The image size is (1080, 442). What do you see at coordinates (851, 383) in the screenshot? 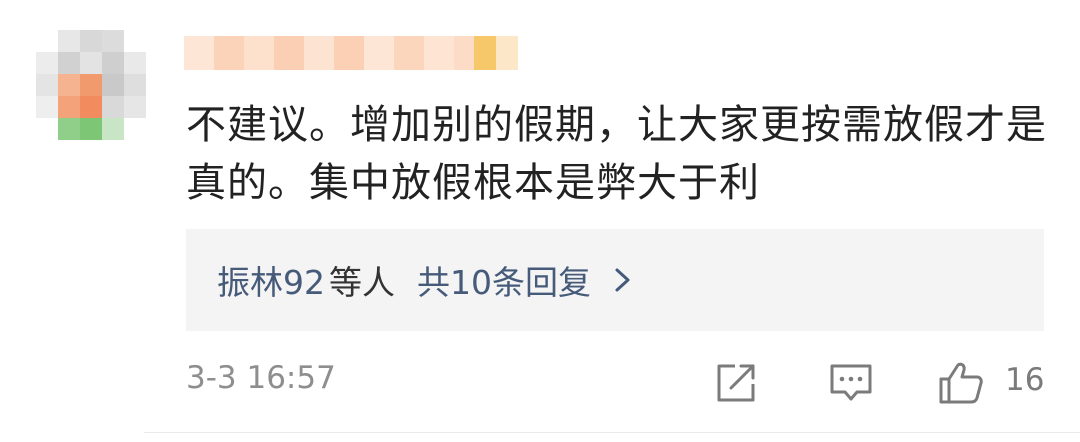
I see `comment-icon` at bounding box center [851, 383].